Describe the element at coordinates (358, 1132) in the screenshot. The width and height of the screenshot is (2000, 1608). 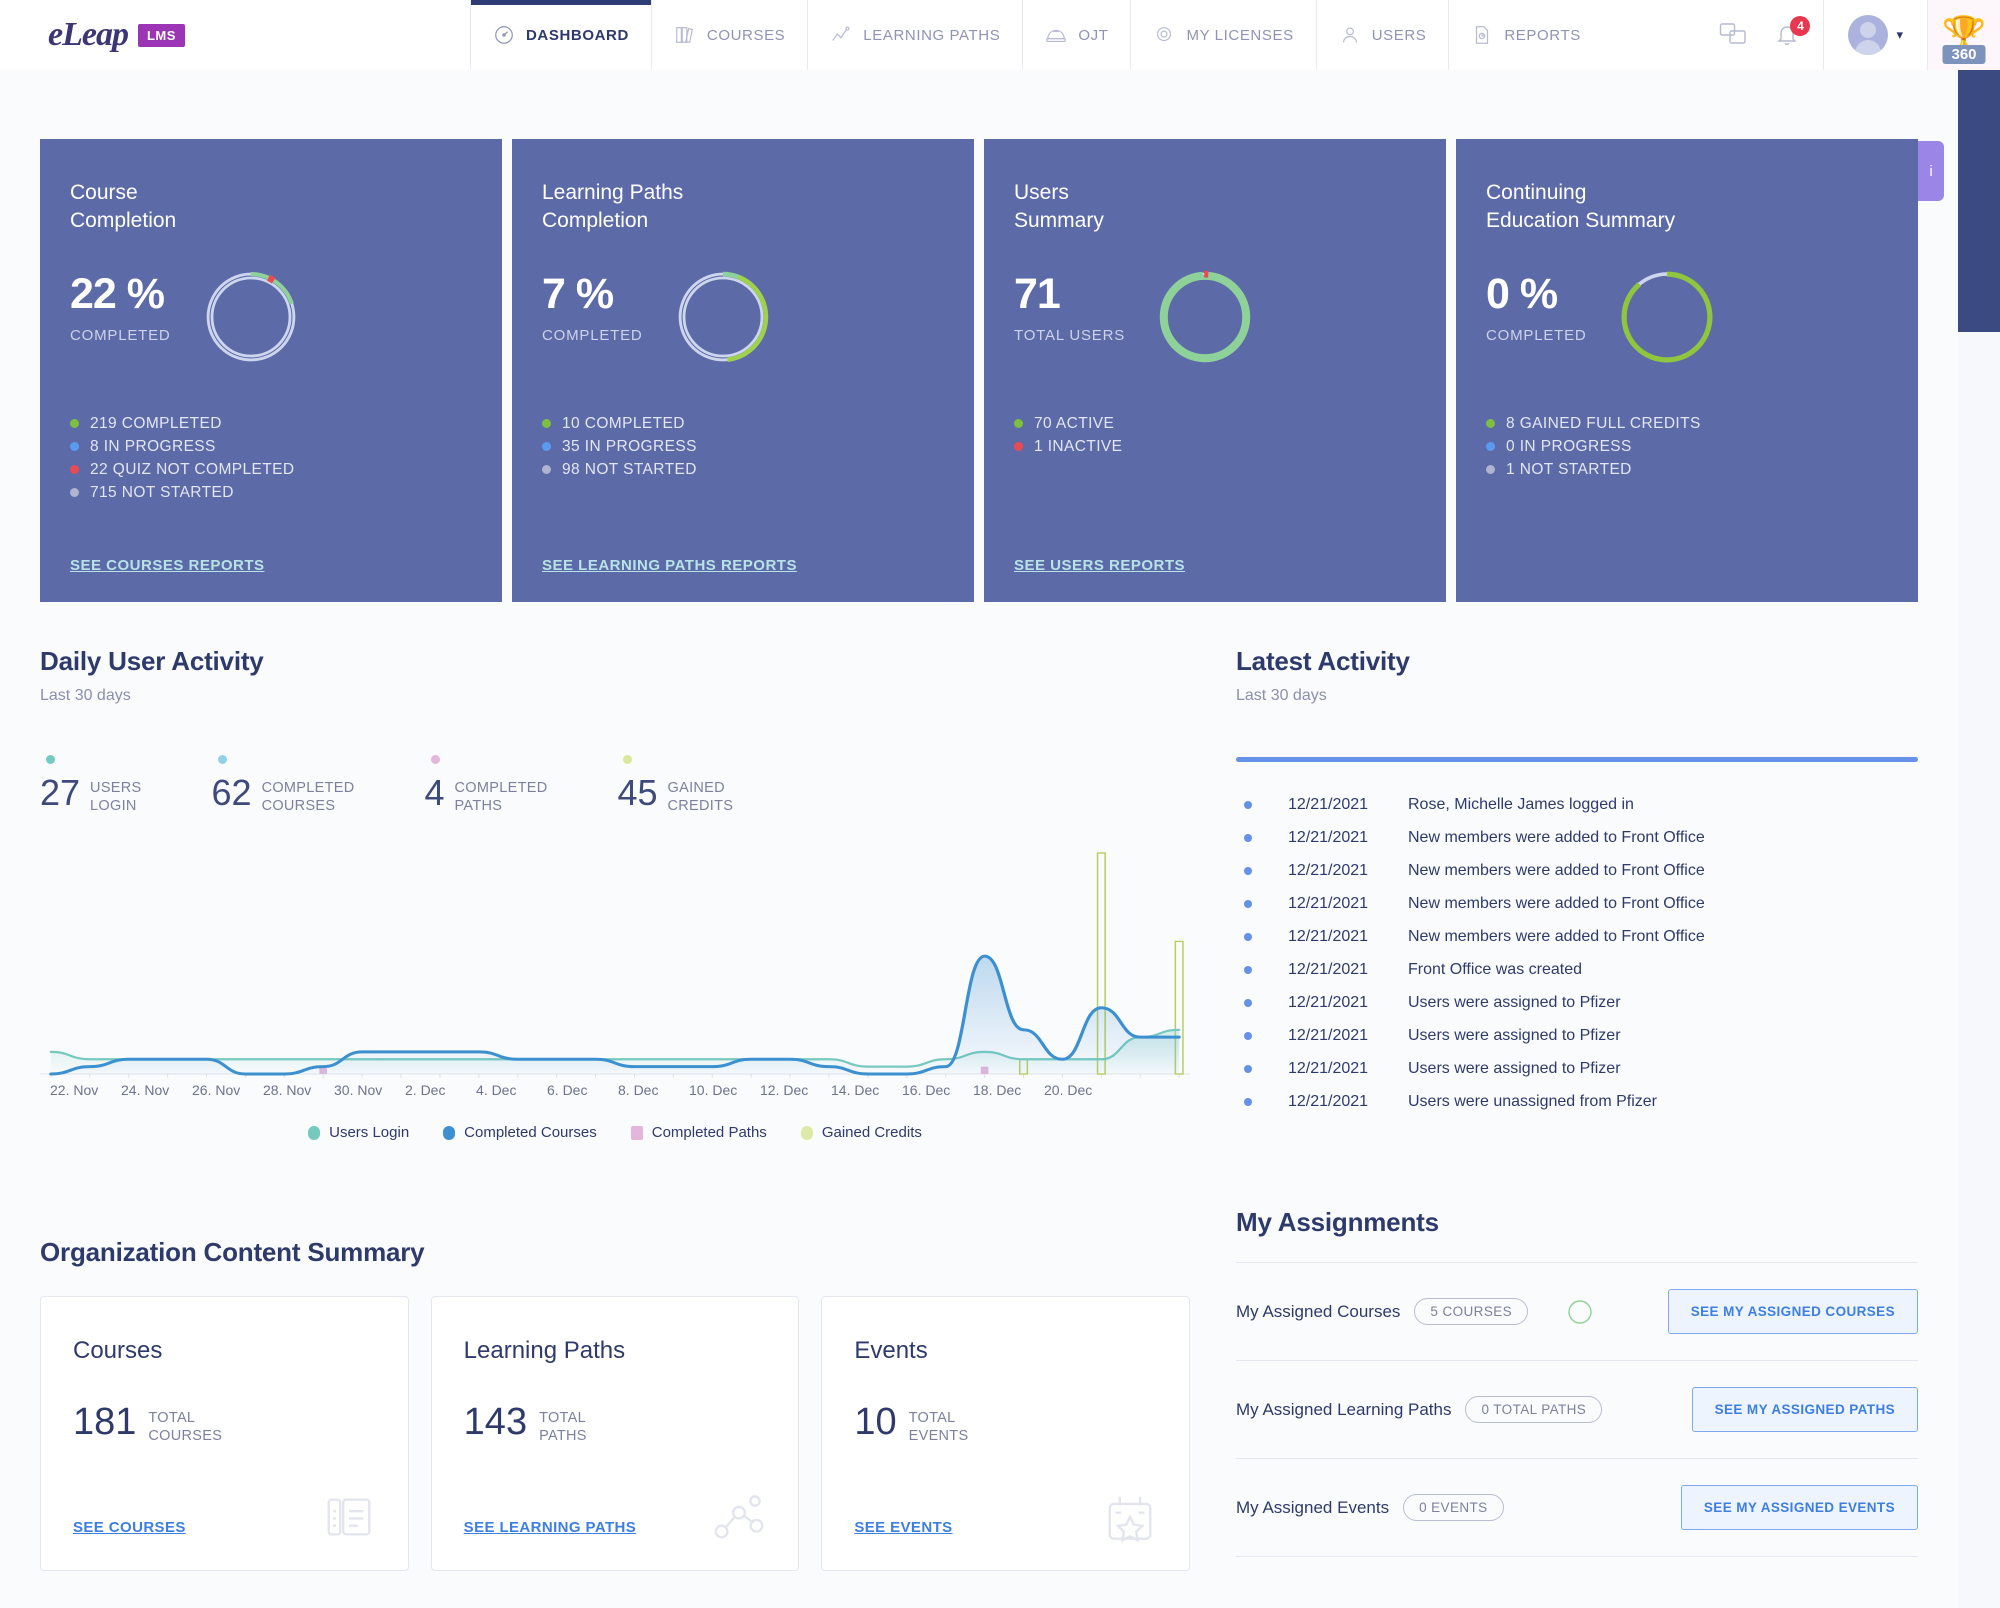
I see `chart-legend-item-users-login: Users Login` at that location.